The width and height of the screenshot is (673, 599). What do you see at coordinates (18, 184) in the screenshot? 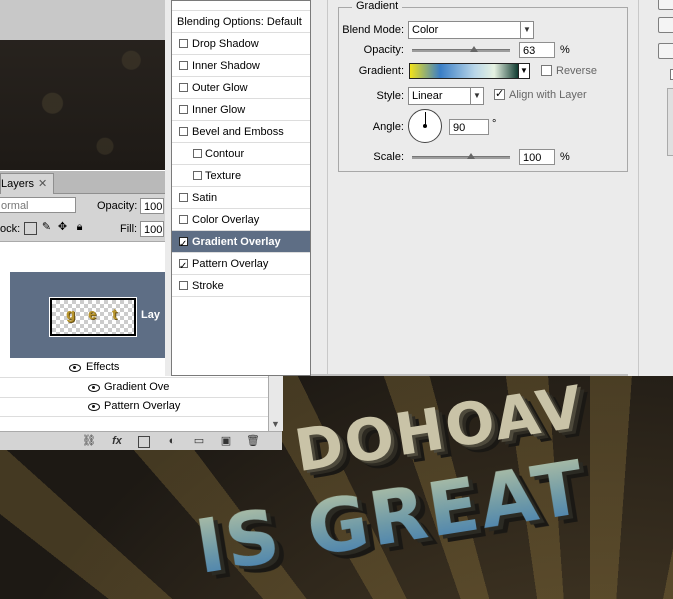
I see `tab-layers-label: Layers` at bounding box center [18, 184].